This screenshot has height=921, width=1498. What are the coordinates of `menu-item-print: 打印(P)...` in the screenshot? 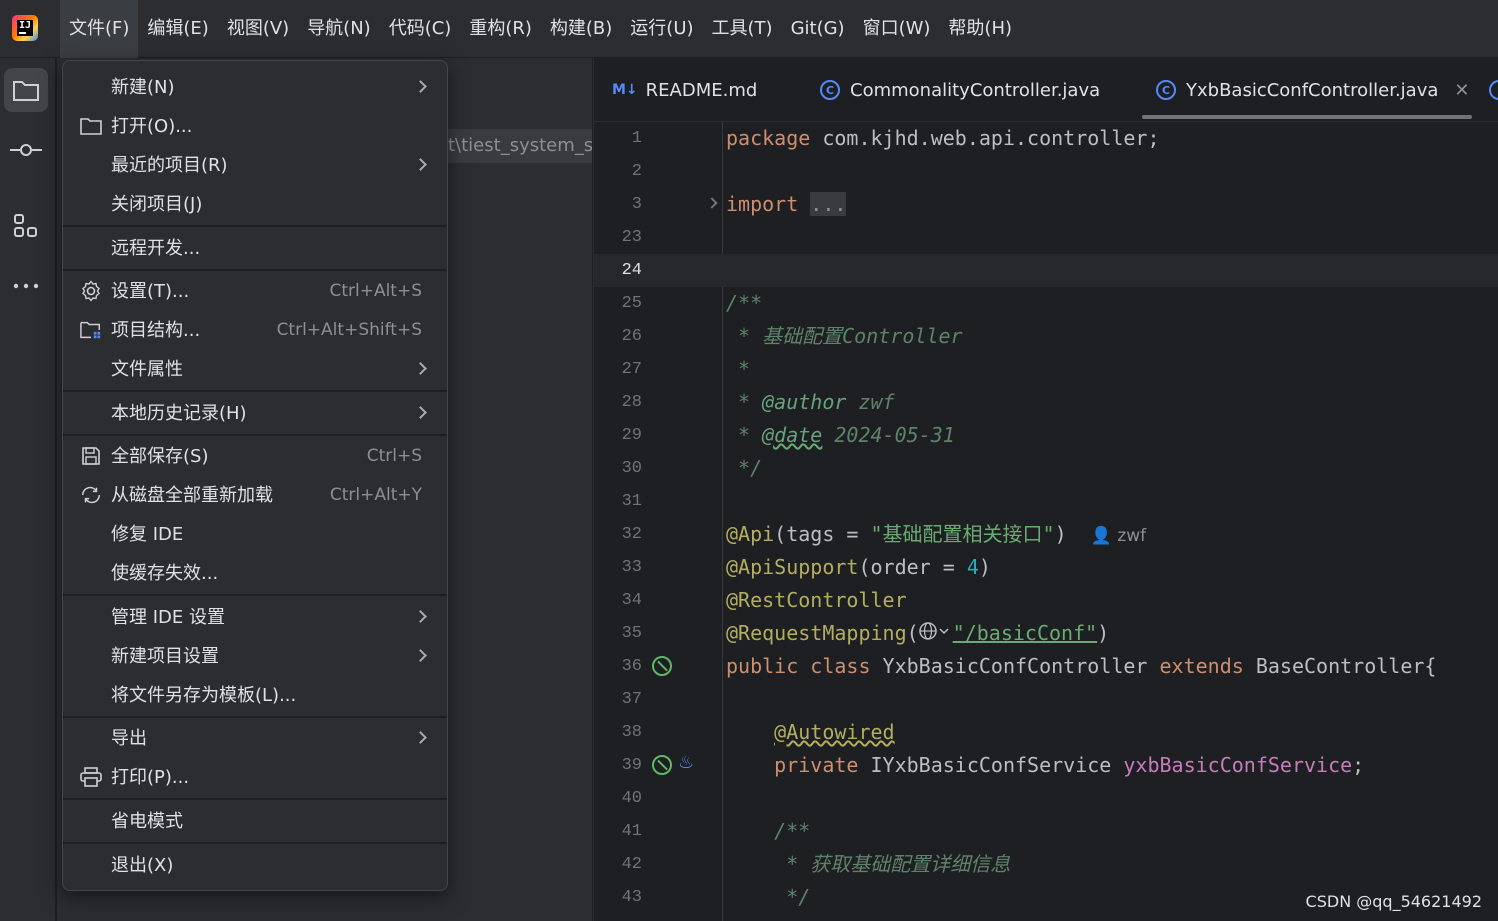 It's located at (255, 777).